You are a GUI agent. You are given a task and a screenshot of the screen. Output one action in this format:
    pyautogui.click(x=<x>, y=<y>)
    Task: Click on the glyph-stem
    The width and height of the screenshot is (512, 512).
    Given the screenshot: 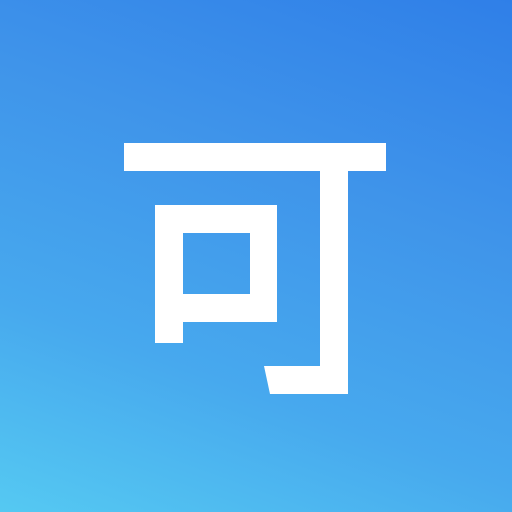 What is the action you would take?
    pyautogui.click(x=334, y=278)
    